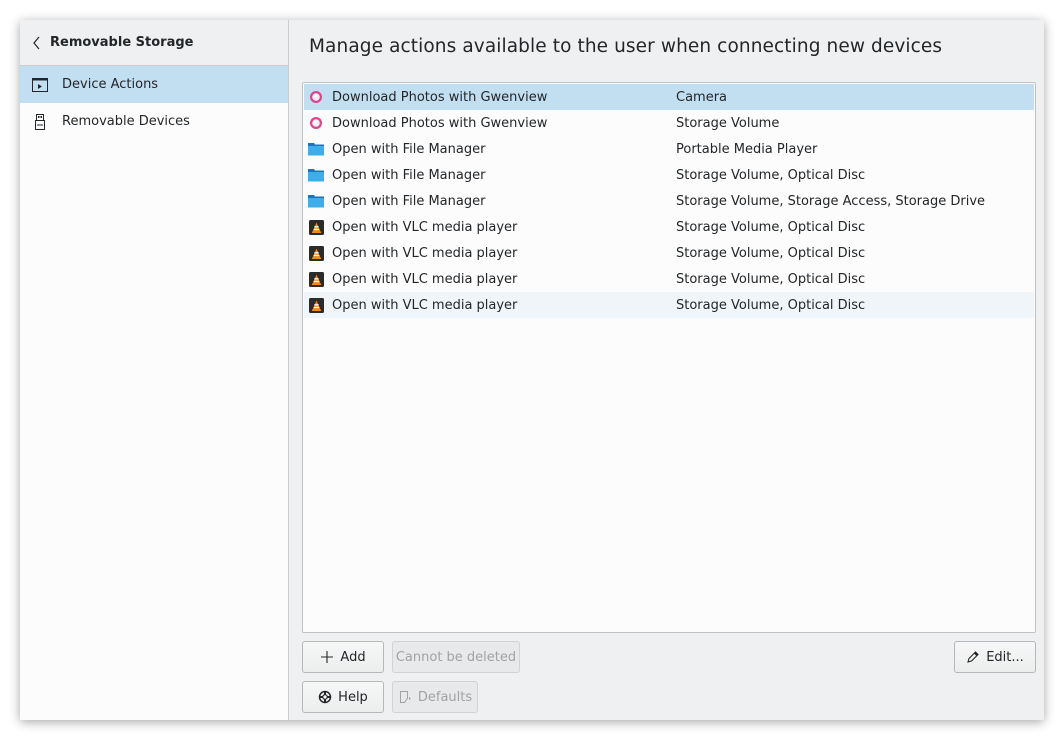 This screenshot has height=740, width=1064. What do you see at coordinates (353, 697) in the screenshot?
I see `help-button-label: Help` at bounding box center [353, 697].